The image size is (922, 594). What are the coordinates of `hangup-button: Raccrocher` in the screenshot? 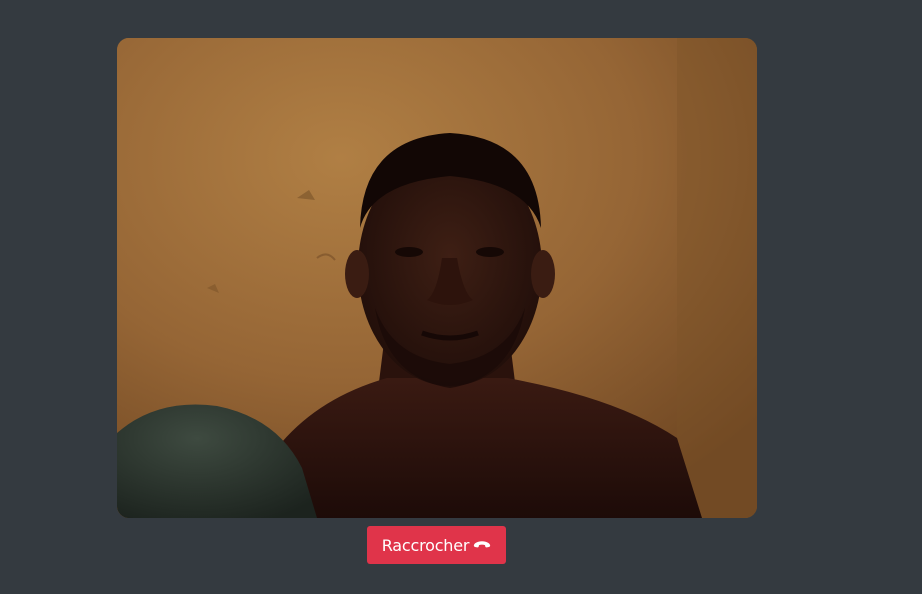 It's located at (436, 545).